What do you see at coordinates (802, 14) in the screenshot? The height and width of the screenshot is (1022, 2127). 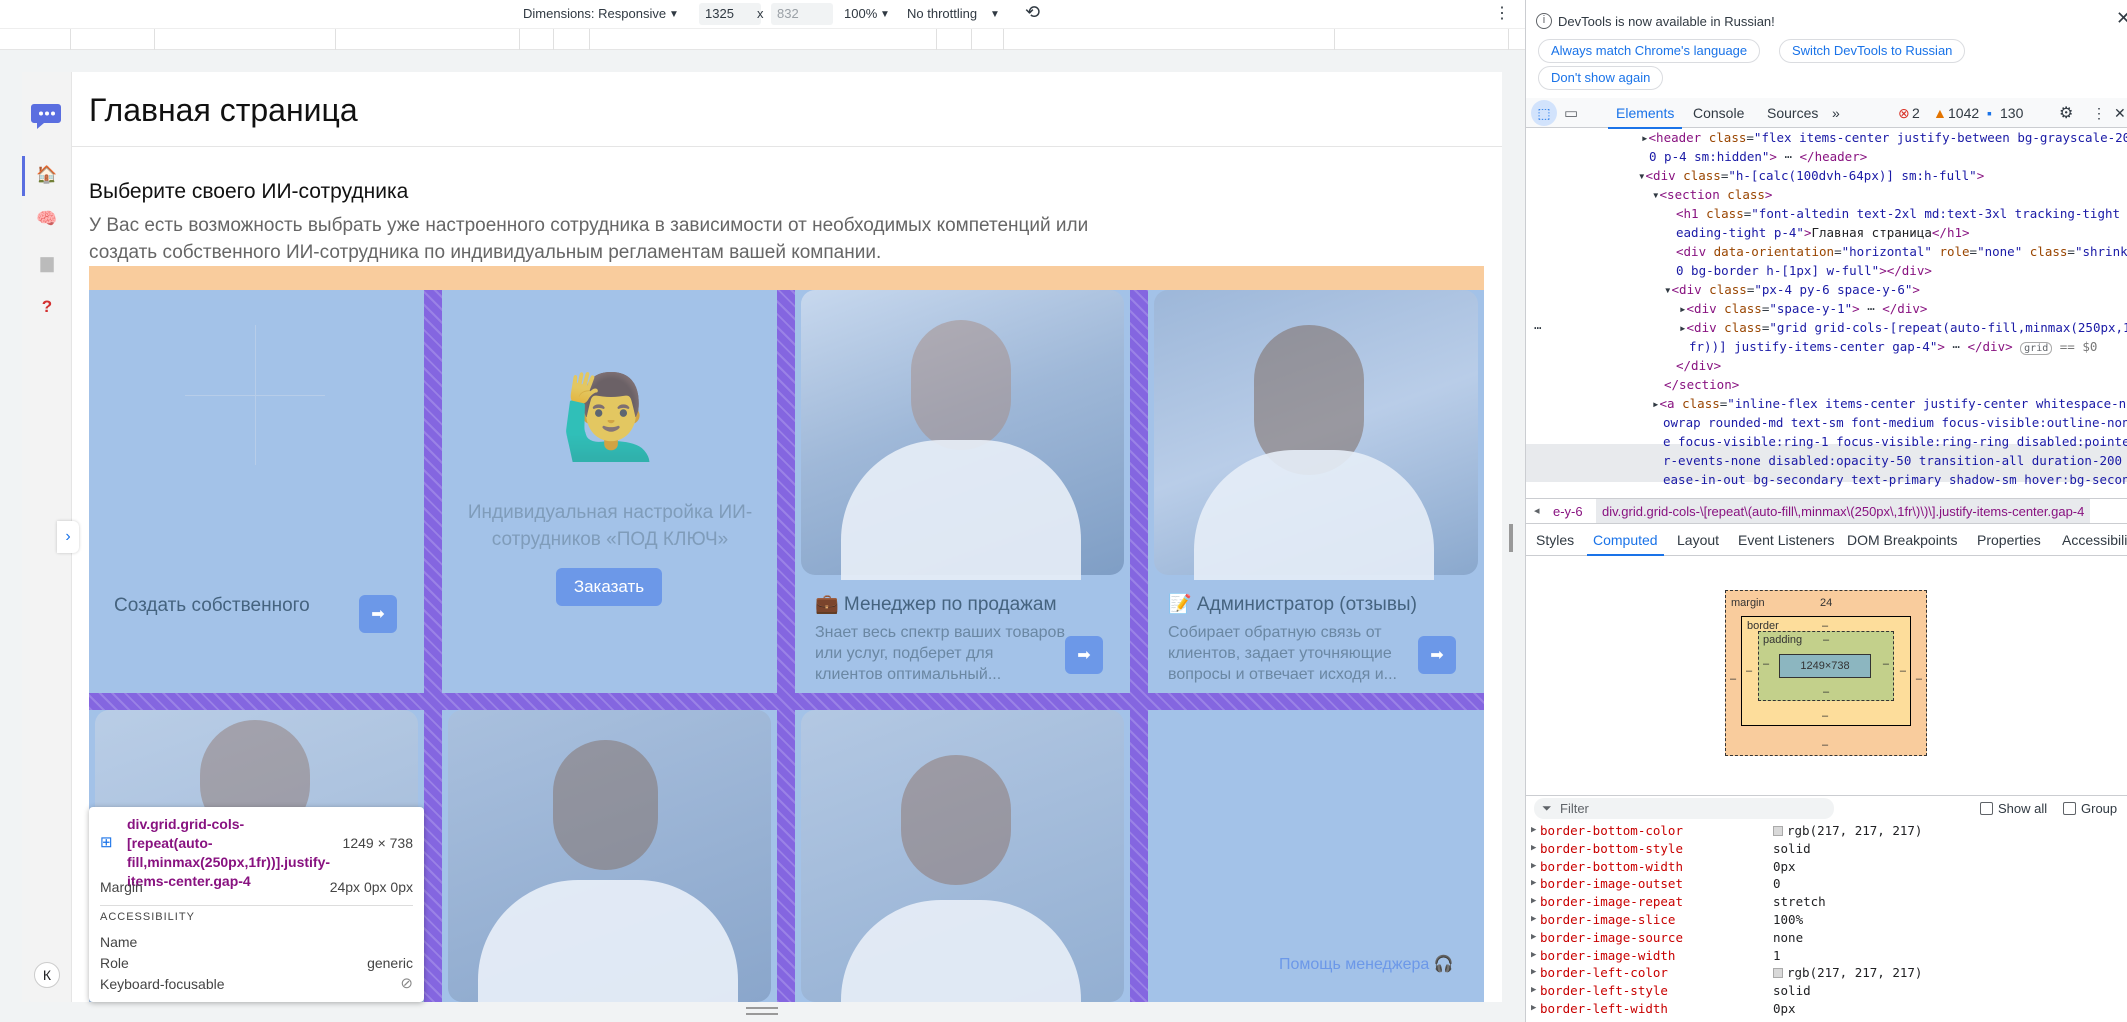 I see `height-input: 832` at bounding box center [802, 14].